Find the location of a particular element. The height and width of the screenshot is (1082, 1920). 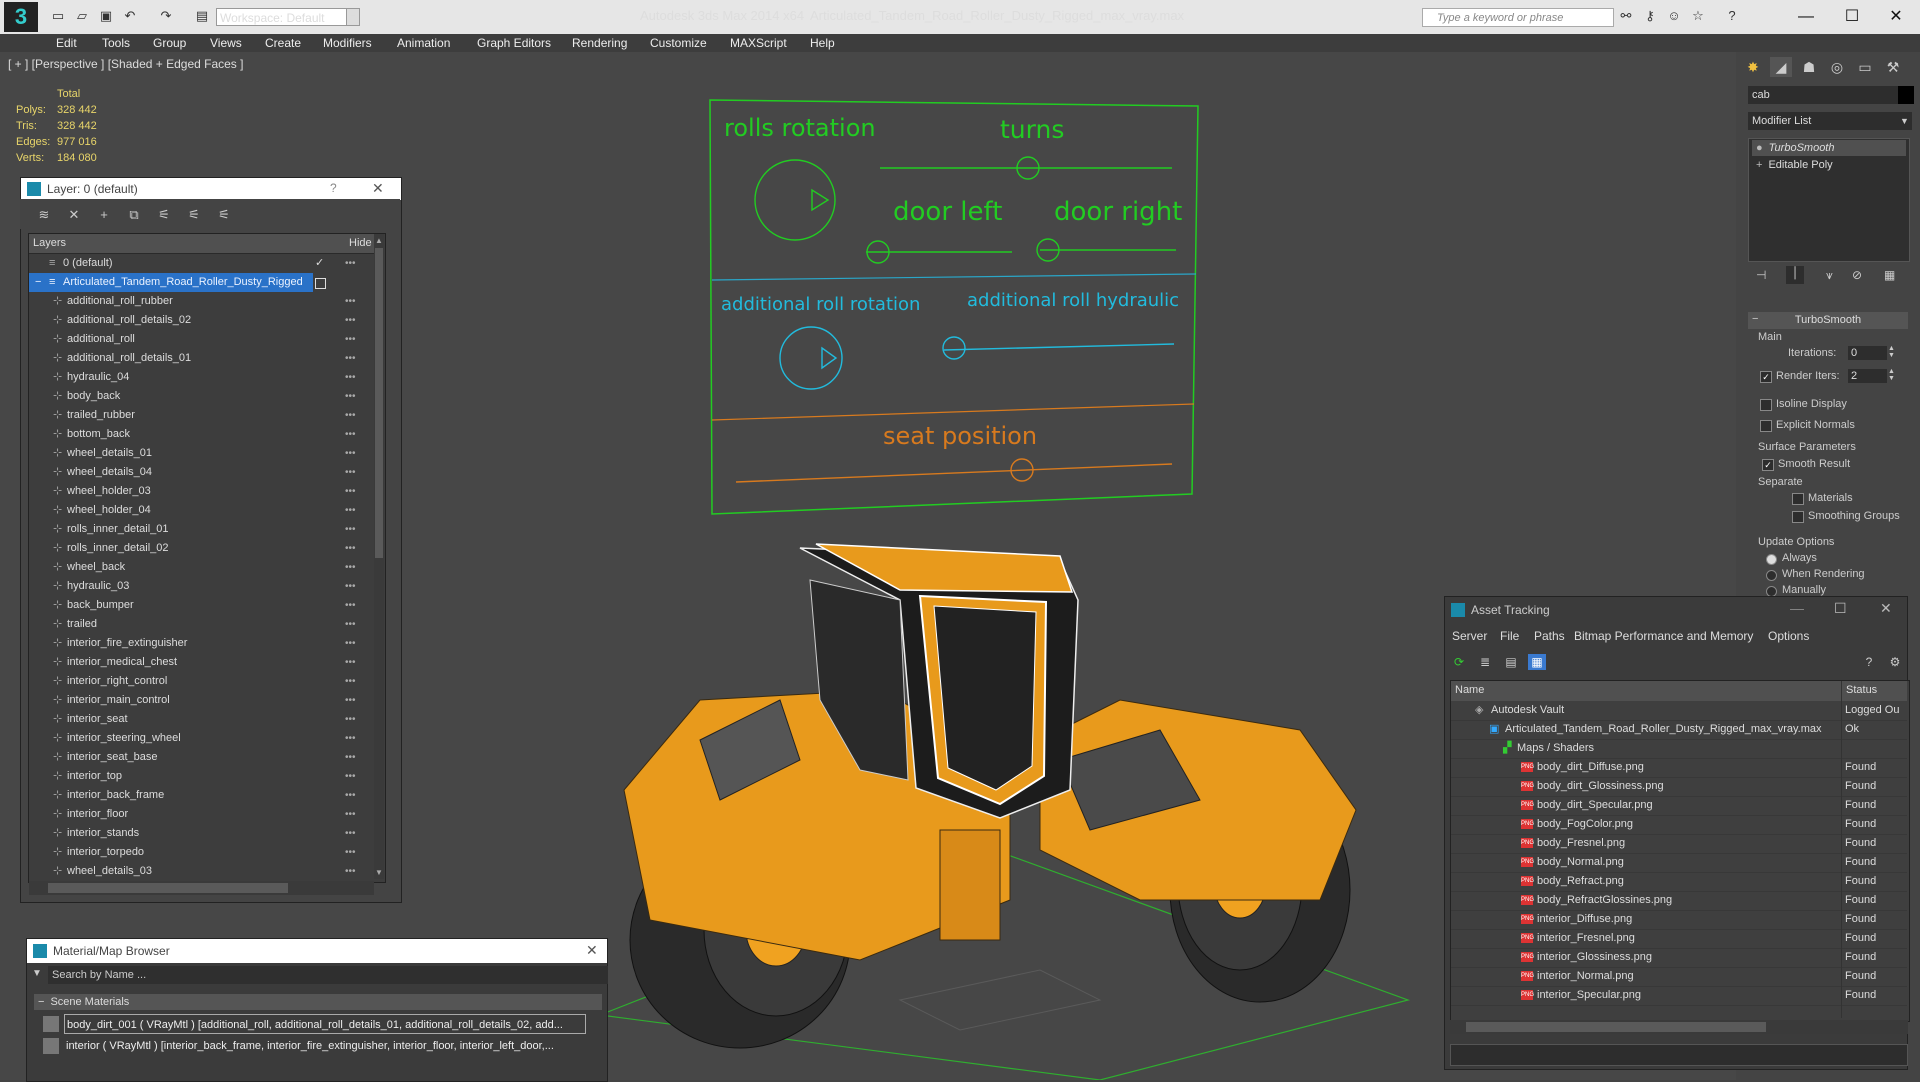

save-icon: ▣ is located at coordinates (106, 16).